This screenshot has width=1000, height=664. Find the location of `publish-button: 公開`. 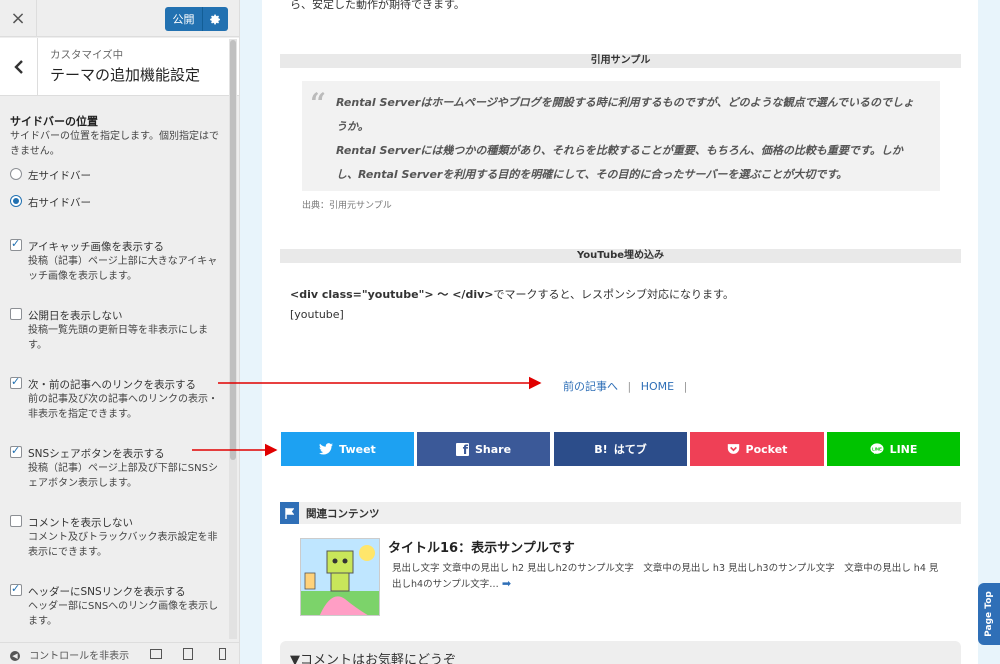

publish-button: 公開 is located at coordinates (184, 19).